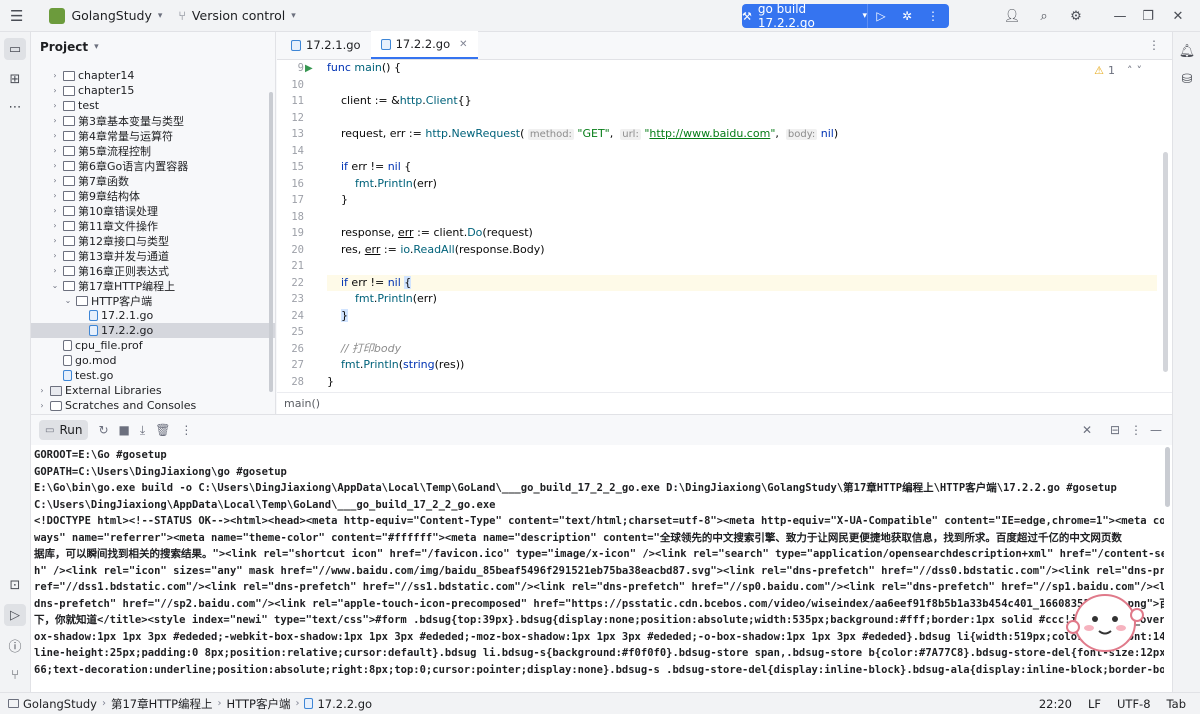 This screenshot has width=1200, height=714. Describe the element at coordinates (153, 135) in the screenshot. I see `tree-item: › 第4章常量与运算符` at that location.